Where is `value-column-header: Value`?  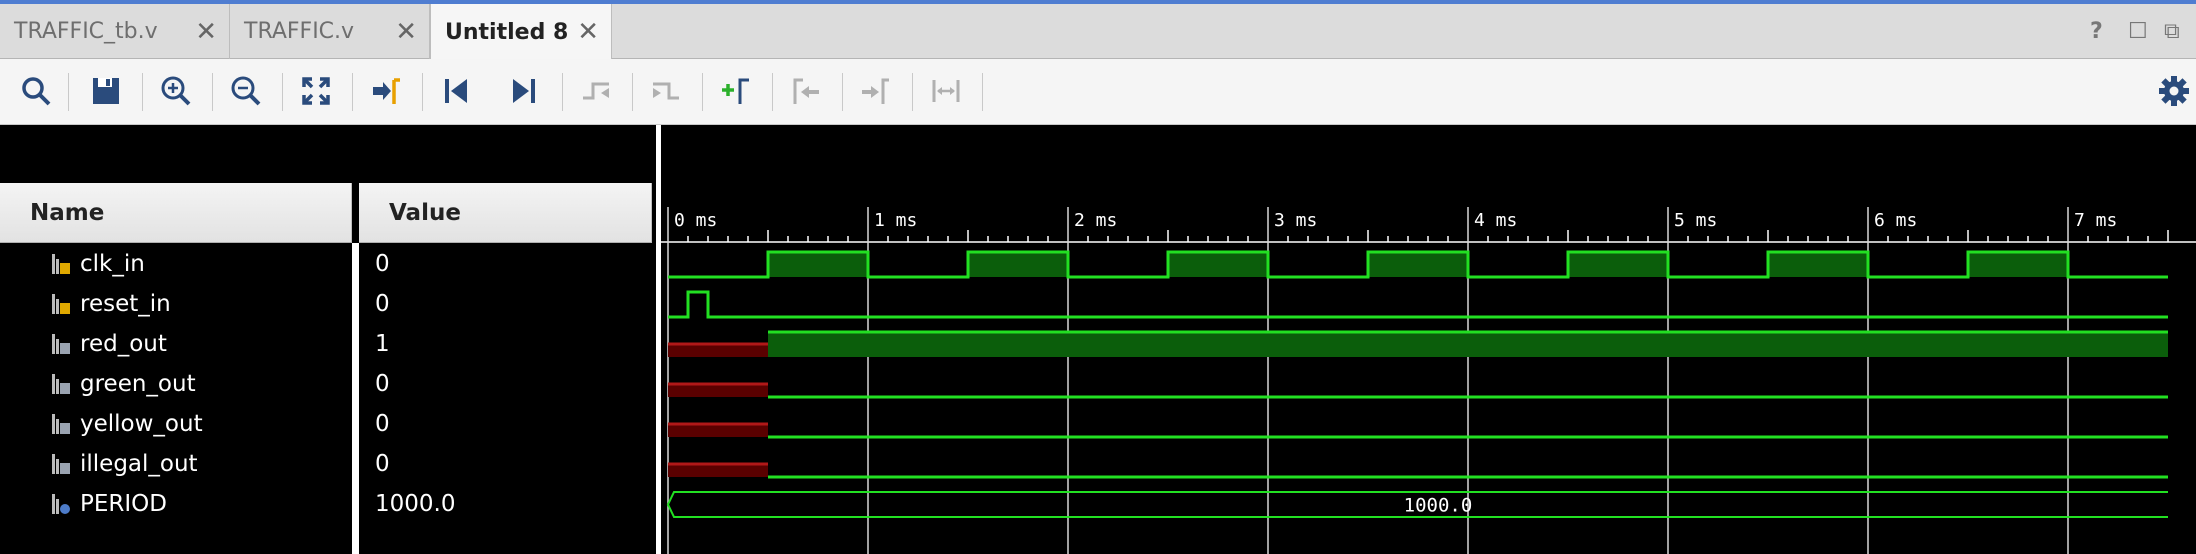 value-column-header: Value is located at coordinates (505, 213).